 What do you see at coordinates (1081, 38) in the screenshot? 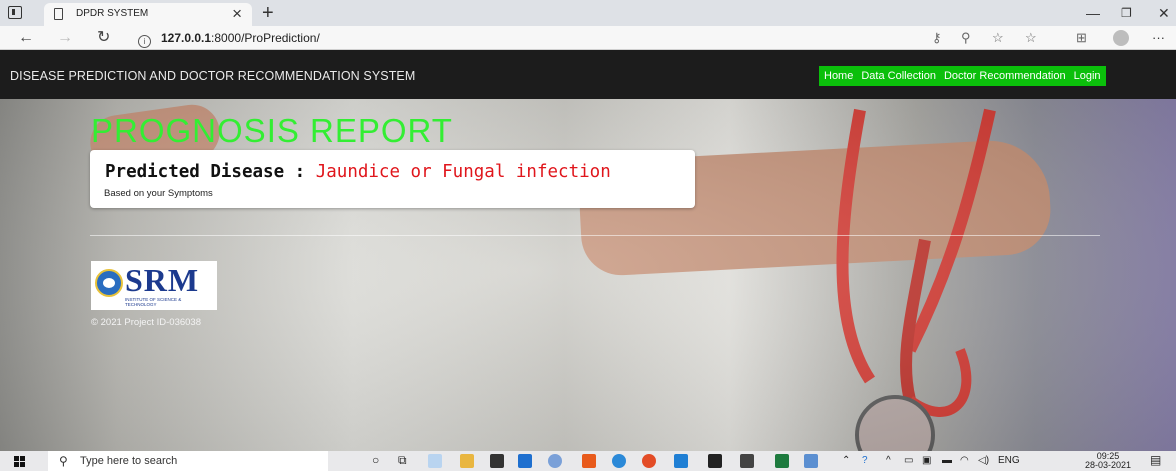
I see `collections-icon: ⊞` at bounding box center [1081, 38].